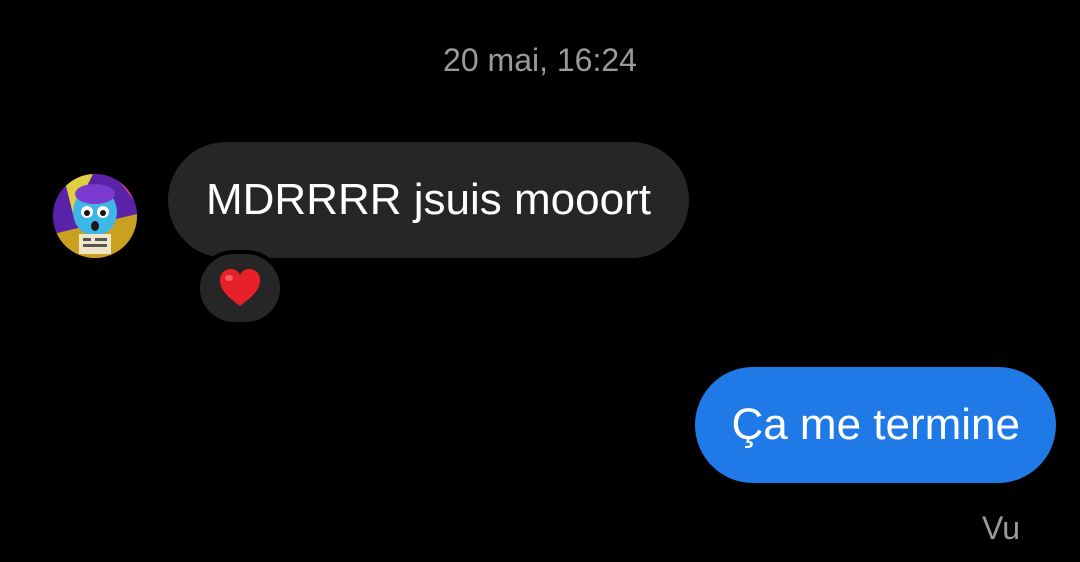 This screenshot has width=1080, height=562. I want to click on red-heart-icon, so click(240, 287).